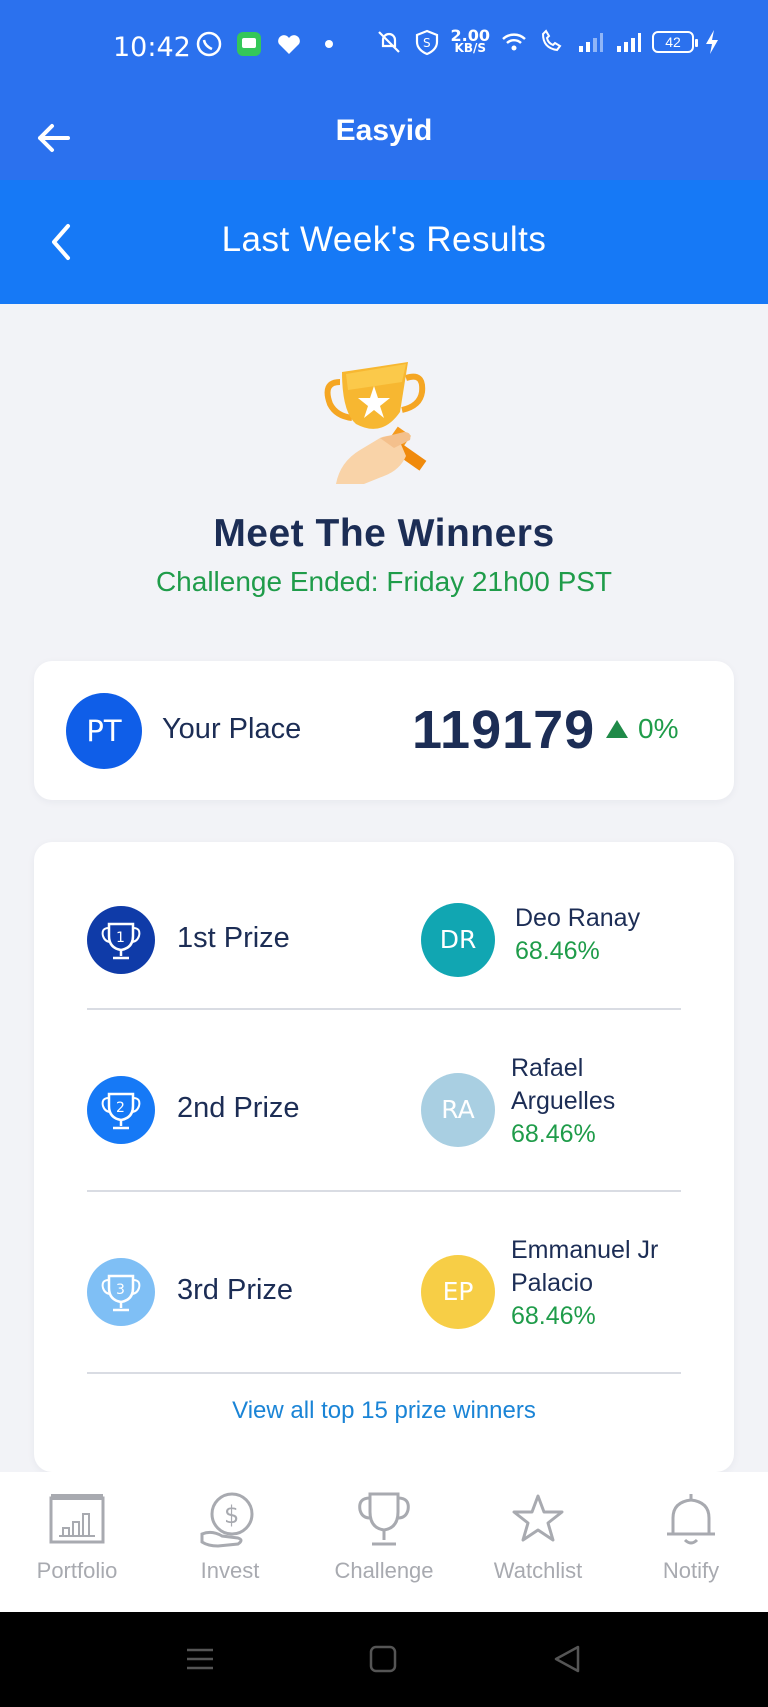 The image size is (768, 1707). Describe the element at coordinates (375, 423) in the screenshot. I see `trophy-hand-icon` at that location.